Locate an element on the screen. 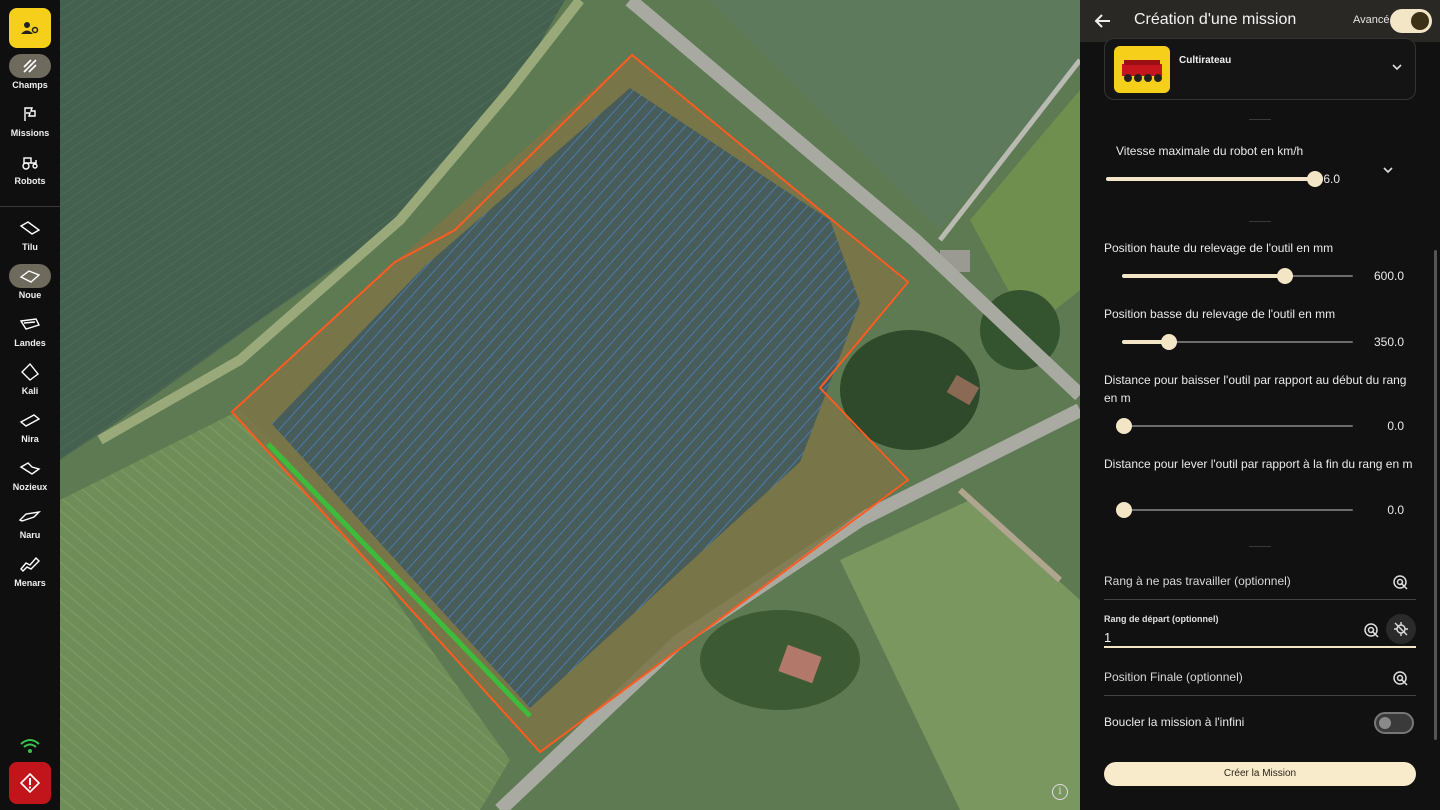 The image size is (1440, 810). nav-label: Naru is located at coordinates (30, 535).